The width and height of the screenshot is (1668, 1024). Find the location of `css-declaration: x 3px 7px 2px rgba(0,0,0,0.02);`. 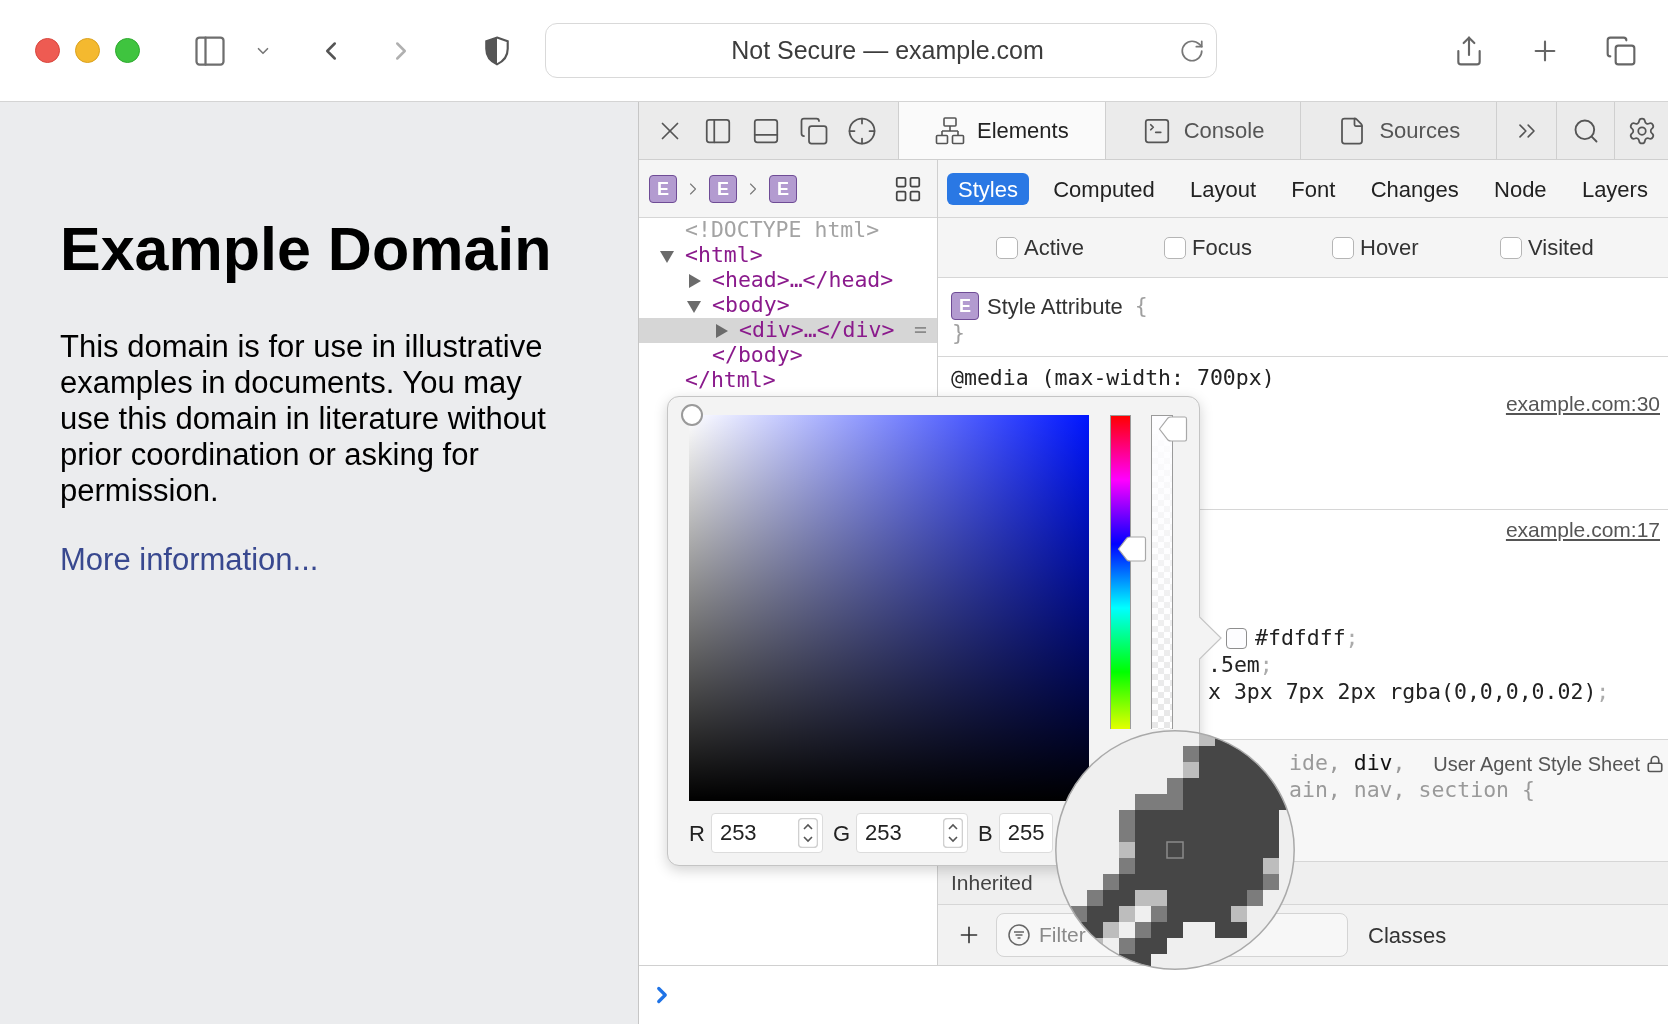

css-declaration: x 3px 7px 2px rgba(0,0,0,0.02); is located at coordinates (1409, 692).